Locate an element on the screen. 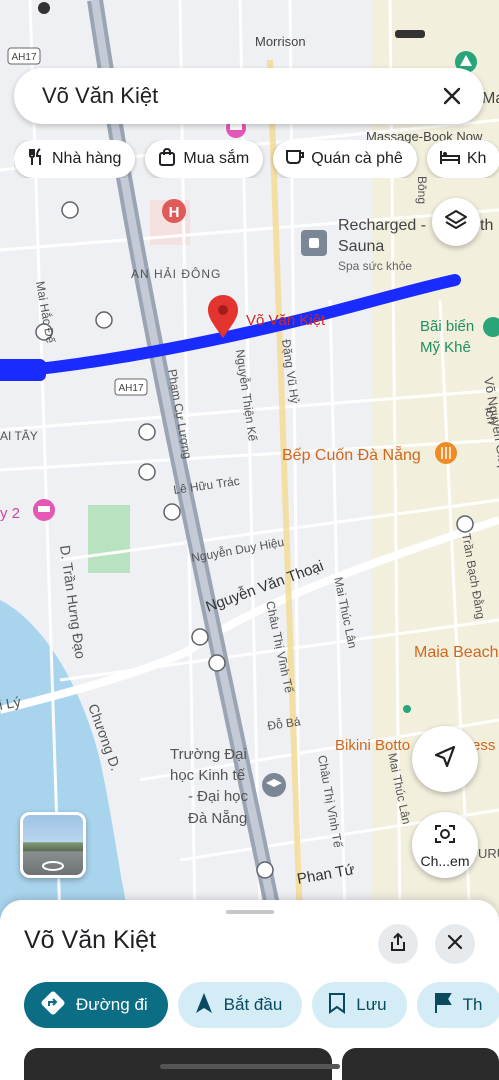 This screenshot has height=1080, width=499. save-button: Lưu is located at coordinates (359, 1005).